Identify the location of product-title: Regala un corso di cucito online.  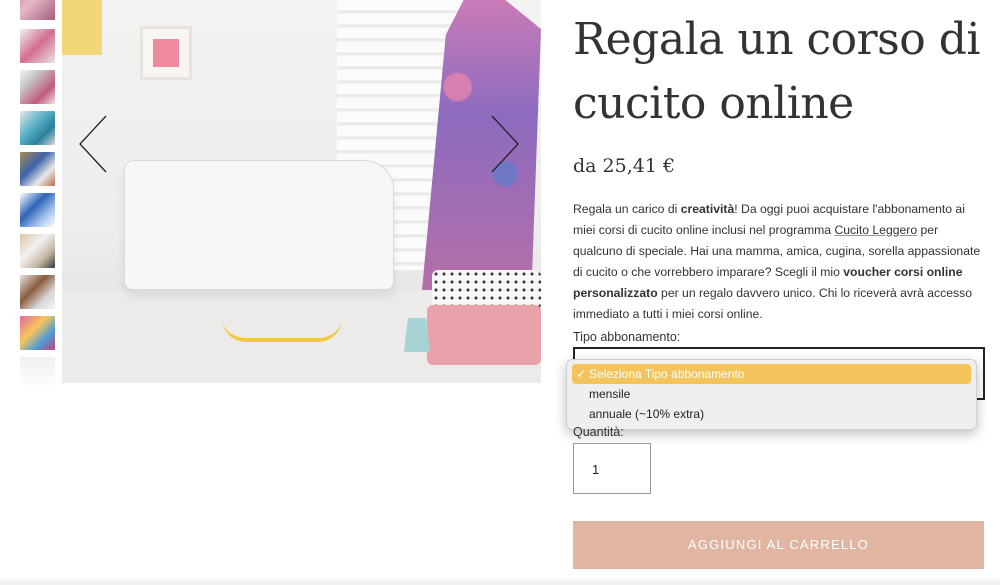
(776, 71).